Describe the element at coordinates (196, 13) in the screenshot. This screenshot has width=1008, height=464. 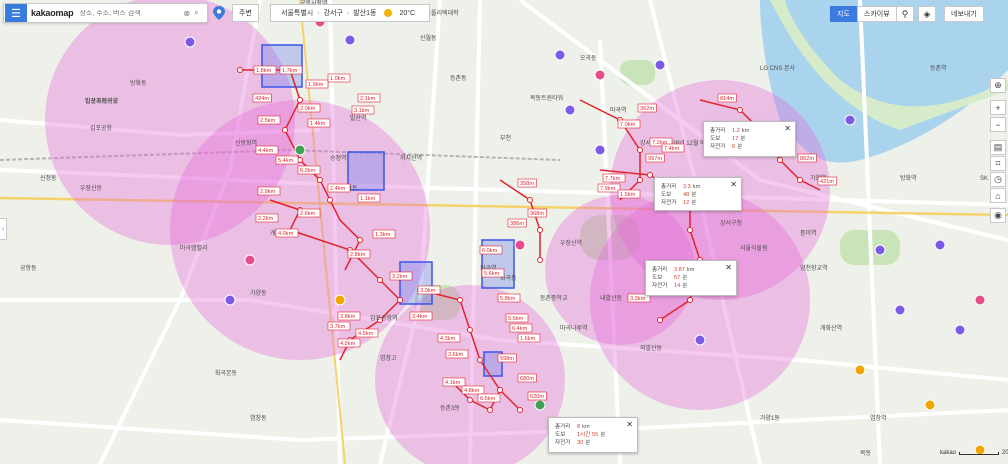
I see `search-icon: ⌕` at that location.